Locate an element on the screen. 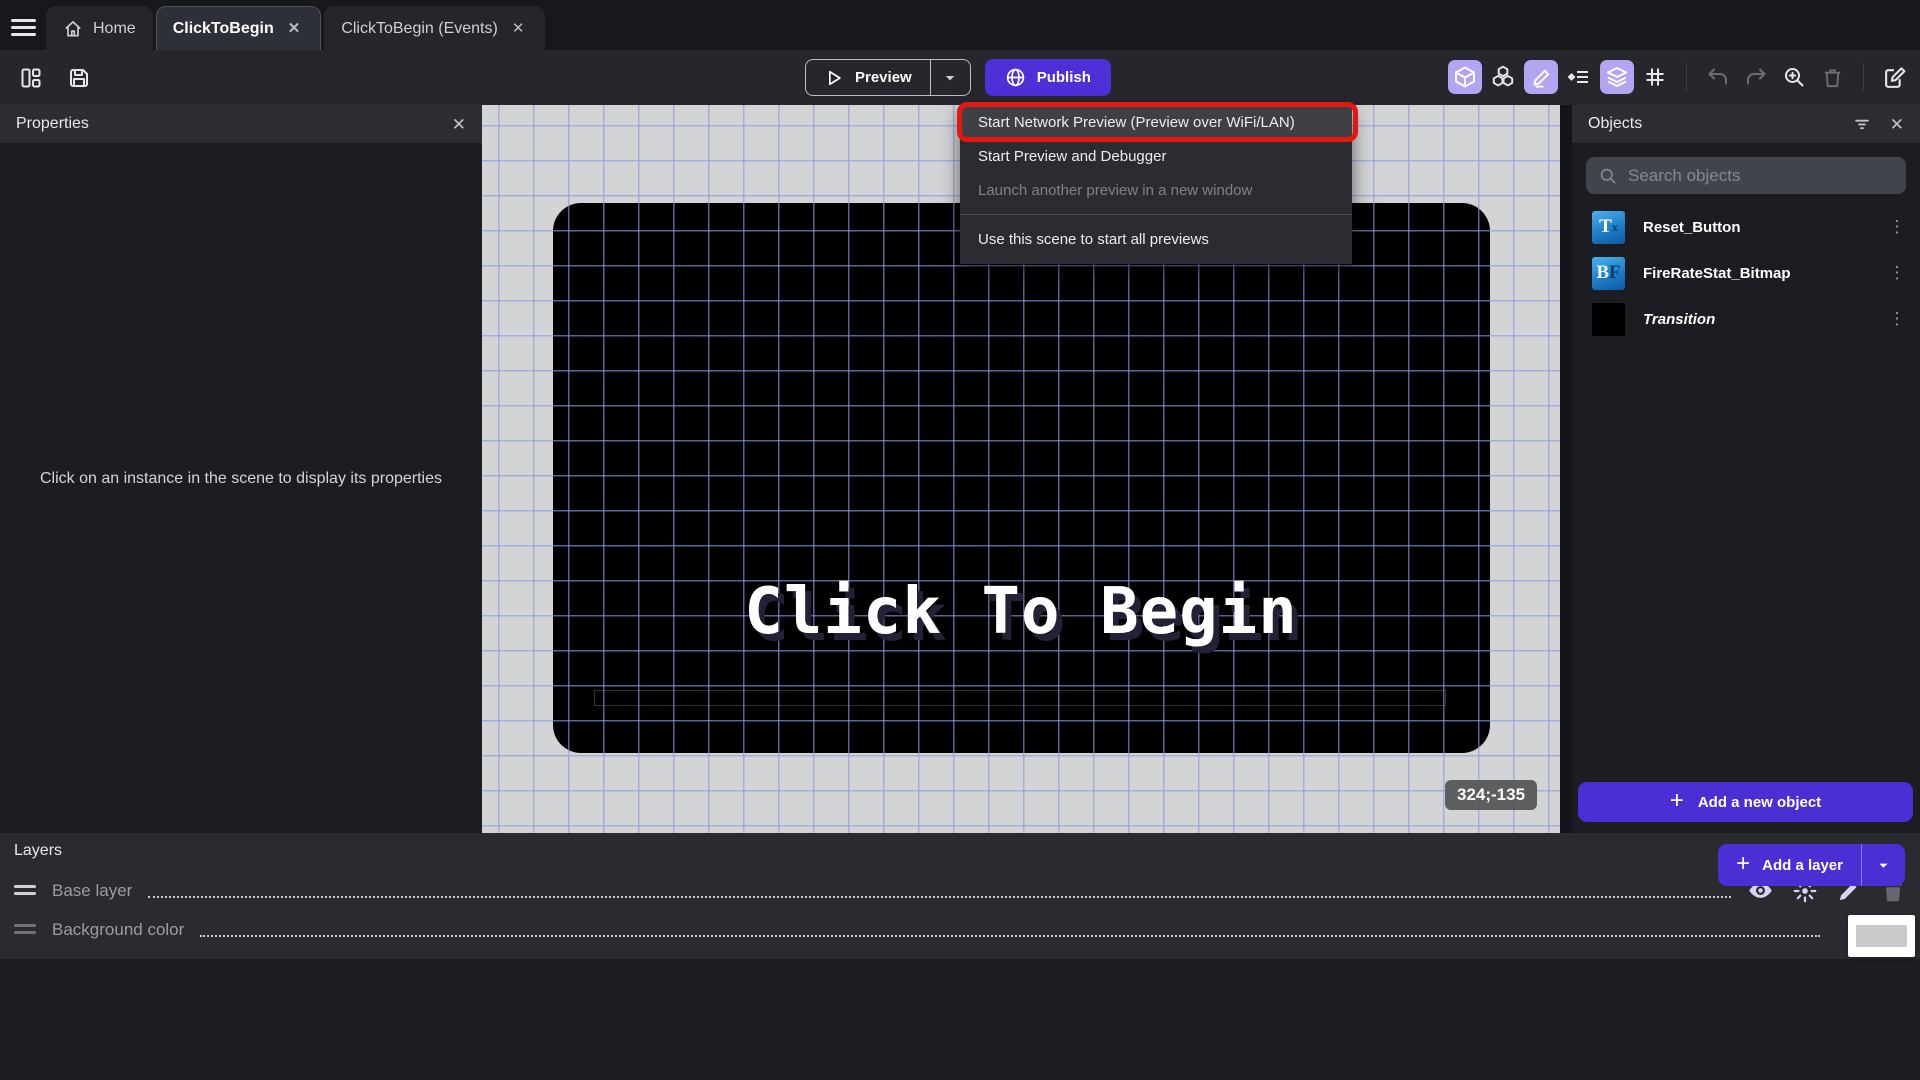 The width and height of the screenshot is (1920, 1080). preview-button: Preview is located at coordinates (868, 77).